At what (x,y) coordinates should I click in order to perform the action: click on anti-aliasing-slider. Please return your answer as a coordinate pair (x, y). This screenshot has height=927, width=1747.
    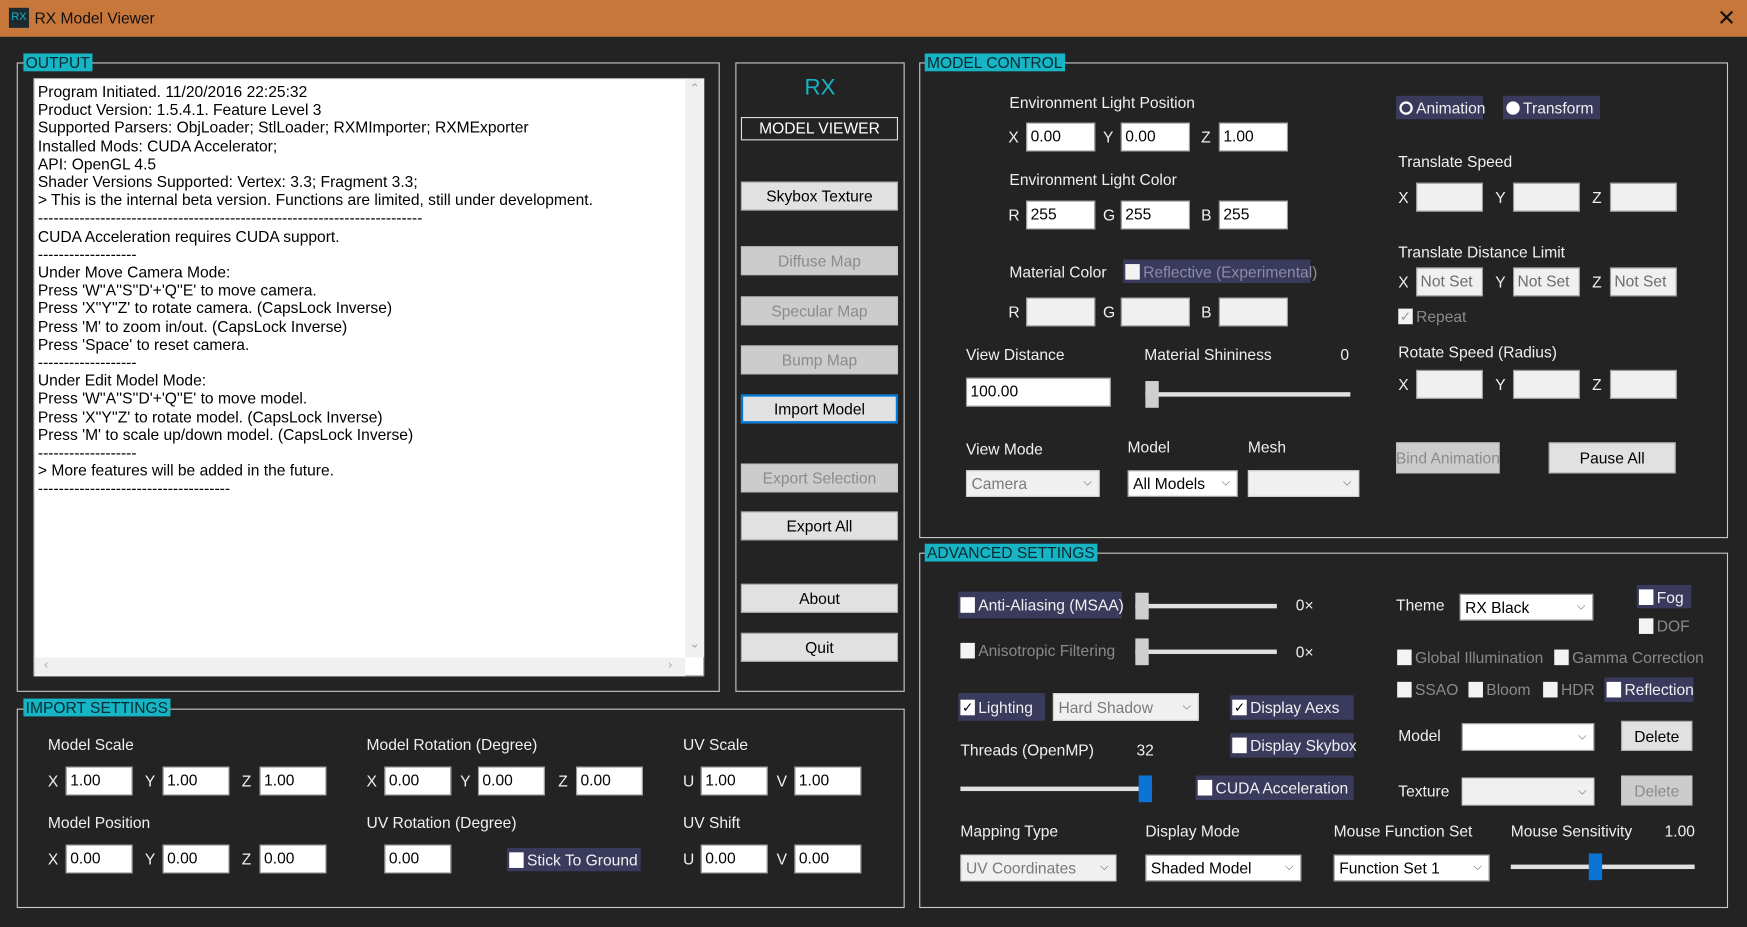
    Looking at the image, I should click on (1206, 606).